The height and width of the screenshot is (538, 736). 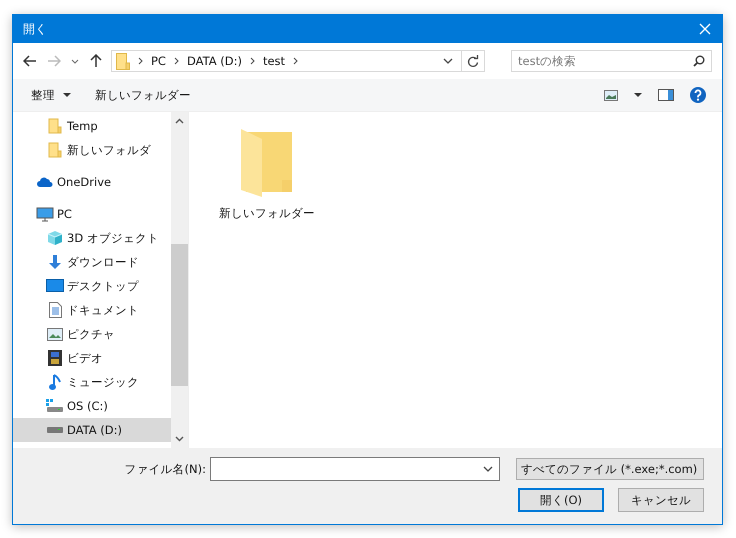 I want to click on music-note-icon, so click(x=55, y=382).